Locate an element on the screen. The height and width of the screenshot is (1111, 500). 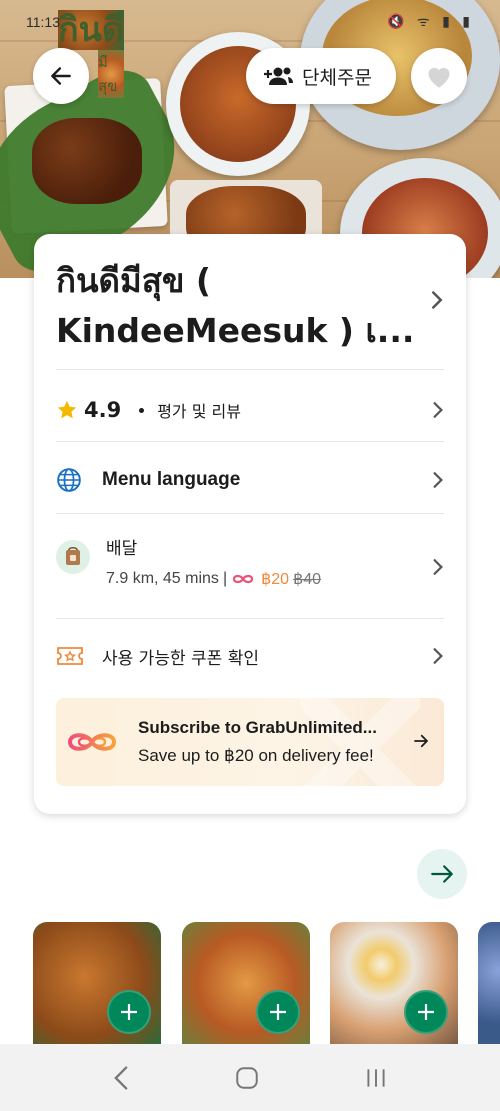
favorite-button is located at coordinates (439, 76).